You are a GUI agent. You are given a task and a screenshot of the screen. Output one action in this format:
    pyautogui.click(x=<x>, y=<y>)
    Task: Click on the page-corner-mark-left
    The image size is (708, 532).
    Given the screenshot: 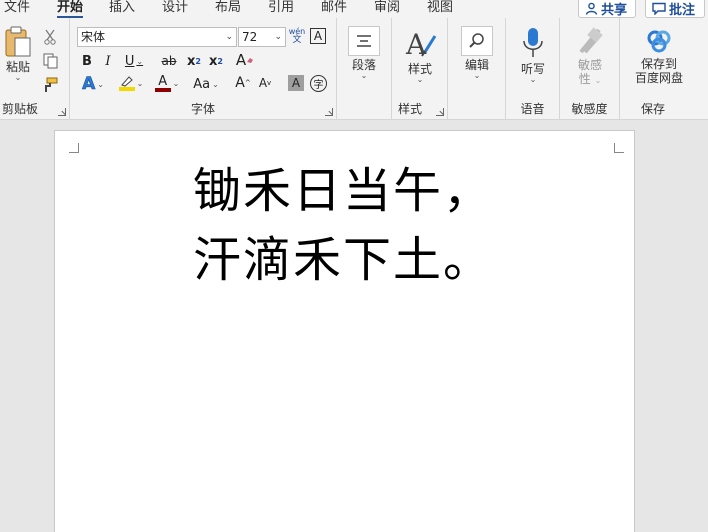 What is the action you would take?
    pyautogui.click(x=74, y=148)
    